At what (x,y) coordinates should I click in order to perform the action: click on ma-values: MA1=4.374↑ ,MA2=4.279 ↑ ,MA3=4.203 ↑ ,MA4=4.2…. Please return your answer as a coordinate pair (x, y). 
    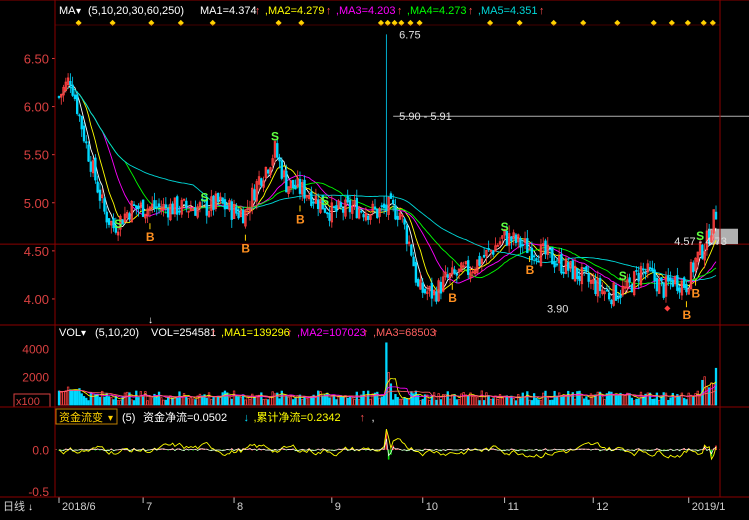
    Looking at the image, I should click on (372, 11).